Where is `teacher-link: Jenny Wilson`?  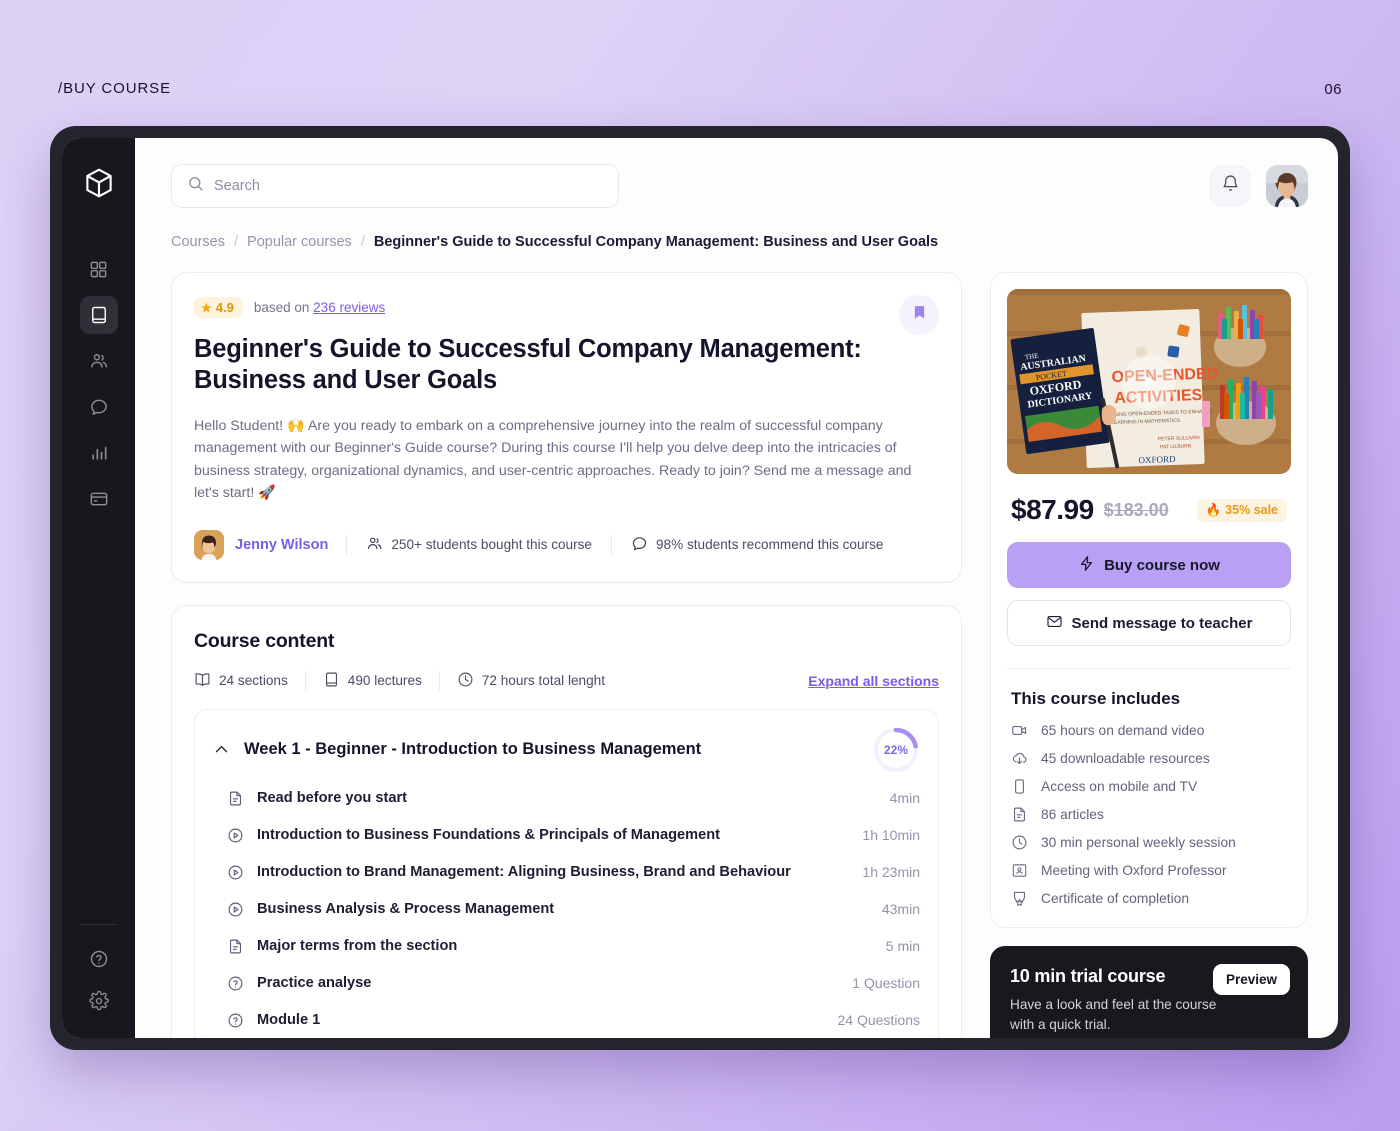
teacher-link: Jenny Wilson is located at coordinates (270, 544).